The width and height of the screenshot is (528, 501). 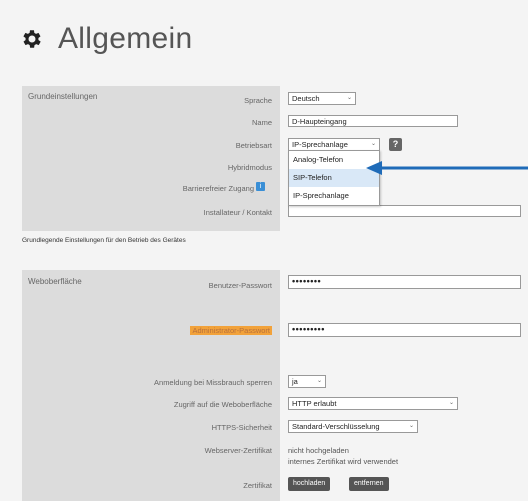 I want to click on label-sprache: Sprache, so click(x=258, y=100).